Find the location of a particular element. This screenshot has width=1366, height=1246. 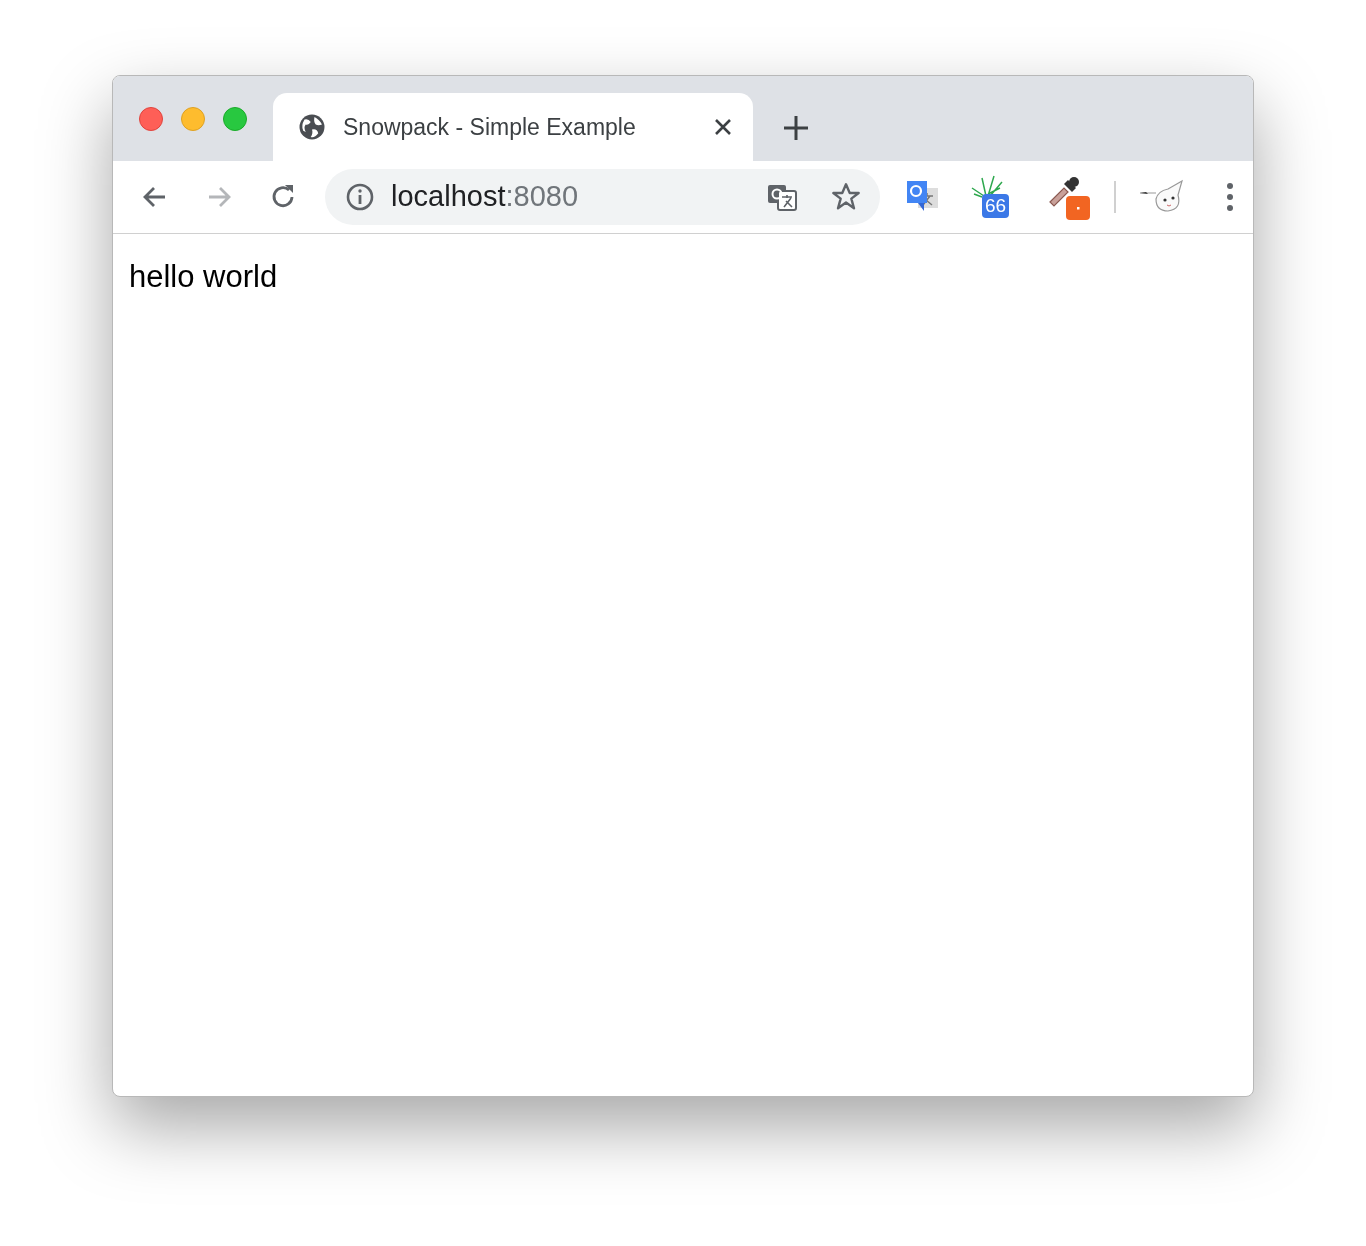

extension-button: 66 is located at coordinates (993, 197).